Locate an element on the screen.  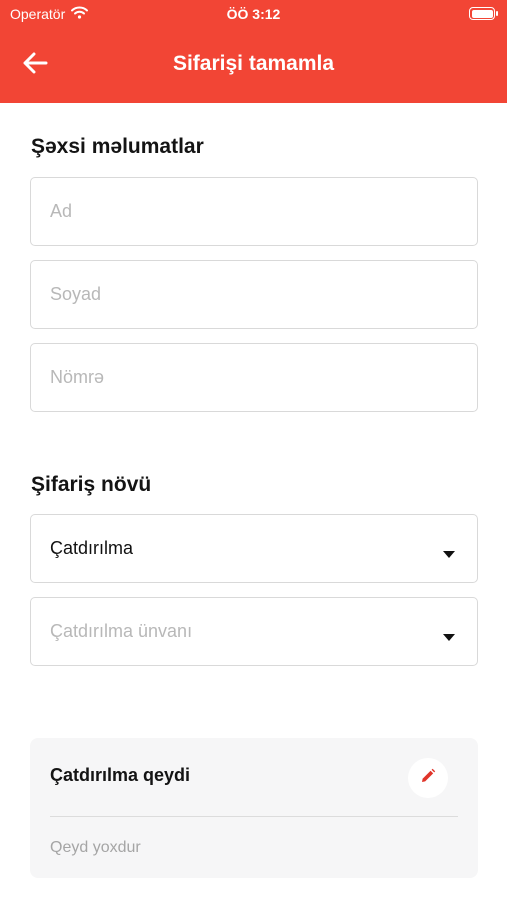
phone-input is located at coordinates (250, 377).